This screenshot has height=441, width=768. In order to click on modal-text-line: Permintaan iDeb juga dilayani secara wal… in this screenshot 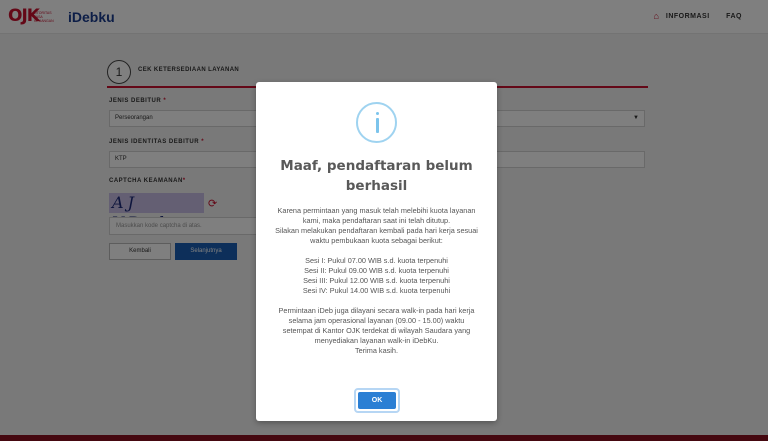, I will do `click(376, 310)`.